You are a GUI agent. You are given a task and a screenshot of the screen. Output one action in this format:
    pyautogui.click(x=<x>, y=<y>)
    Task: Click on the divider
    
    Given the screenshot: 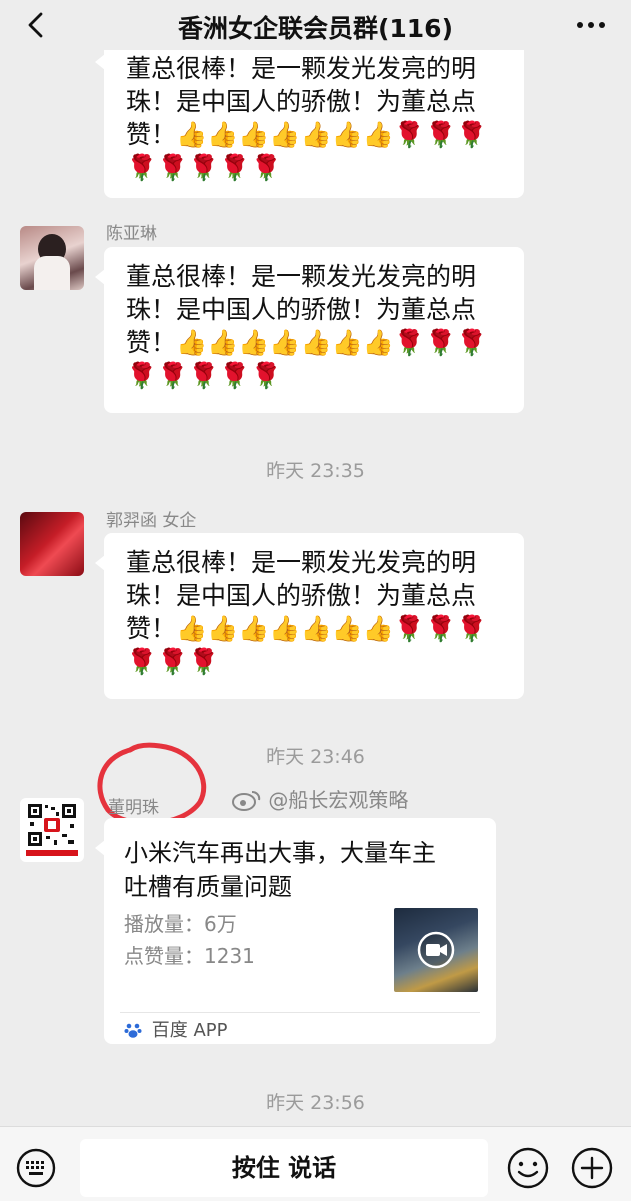 What is the action you would take?
    pyautogui.click(x=300, y=1012)
    